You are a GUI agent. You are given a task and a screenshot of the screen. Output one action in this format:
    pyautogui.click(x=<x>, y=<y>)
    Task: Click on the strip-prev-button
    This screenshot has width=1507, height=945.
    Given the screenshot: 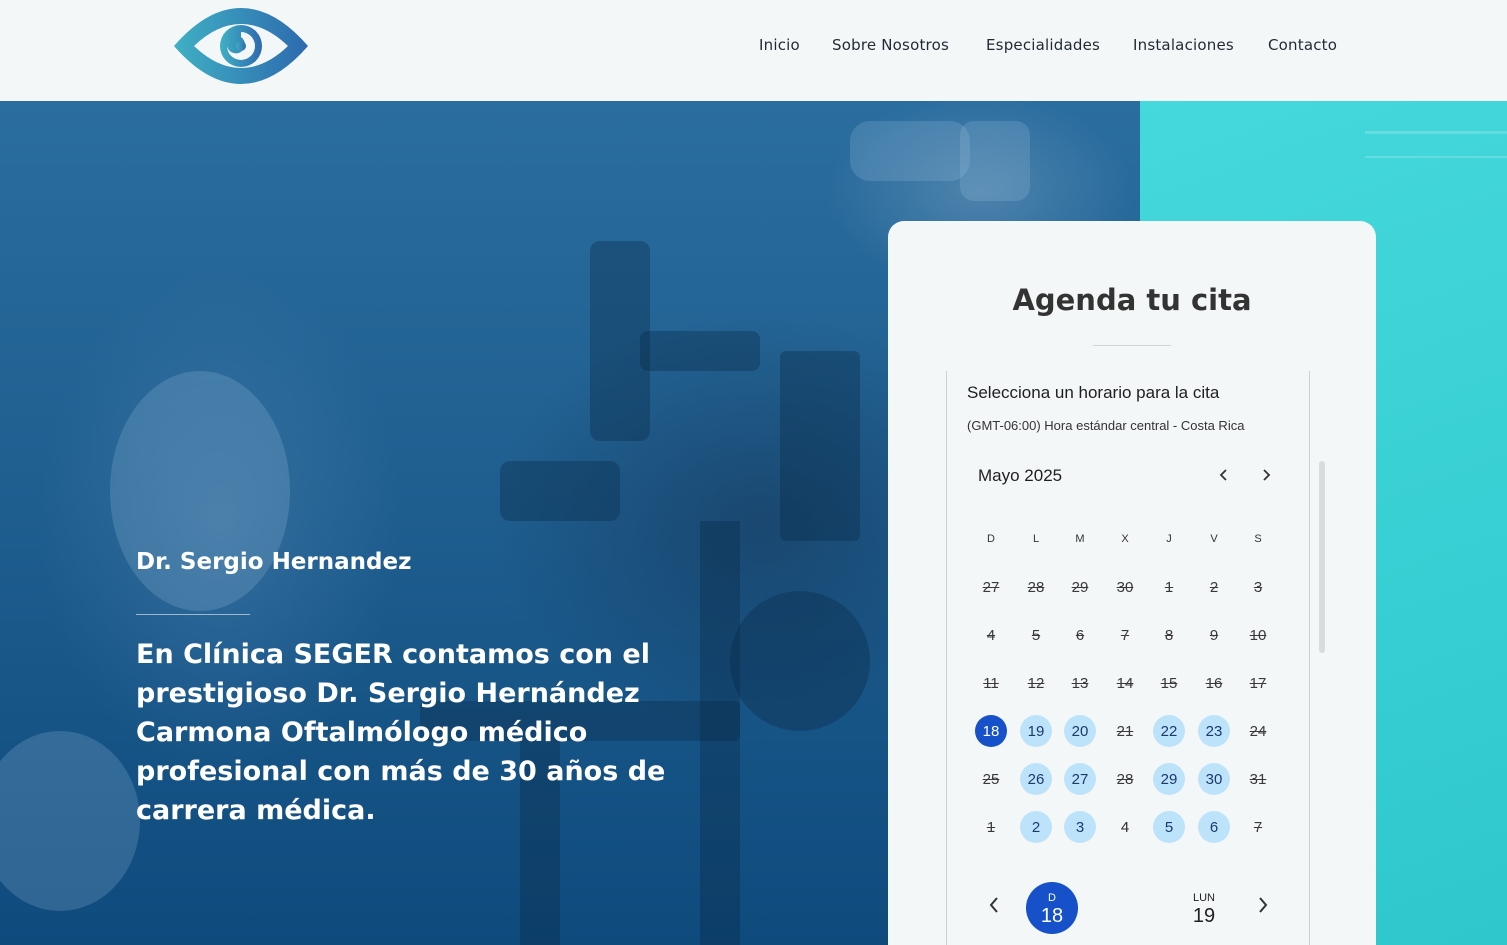 What is the action you would take?
    pyautogui.click(x=994, y=905)
    